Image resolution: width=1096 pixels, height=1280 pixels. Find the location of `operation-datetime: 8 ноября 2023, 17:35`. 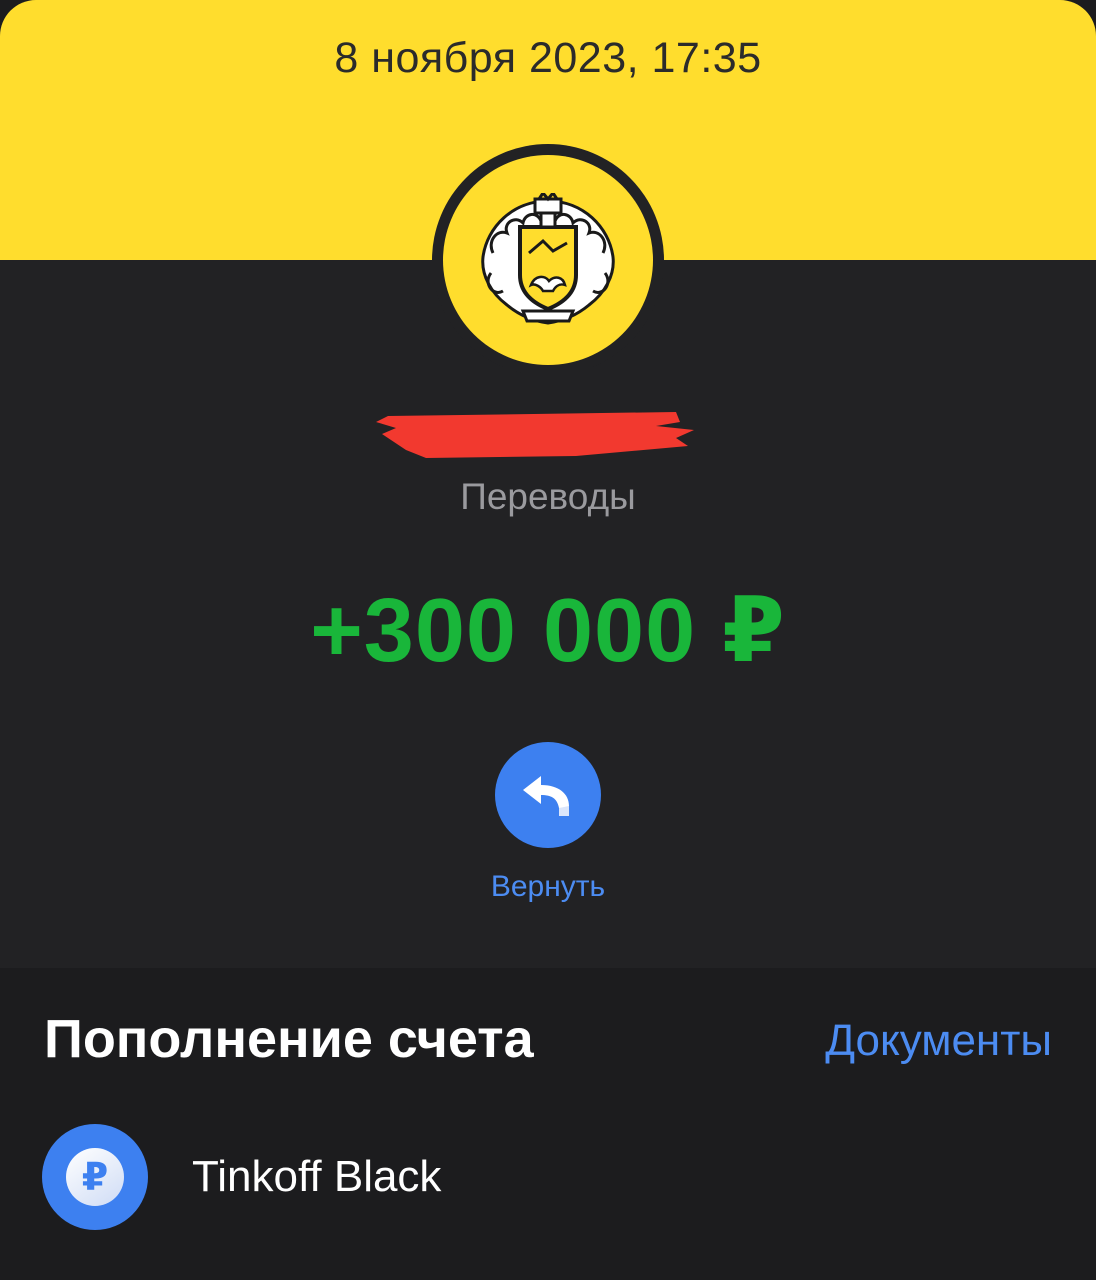

operation-datetime: 8 ноября 2023, 17:35 is located at coordinates (548, 58).